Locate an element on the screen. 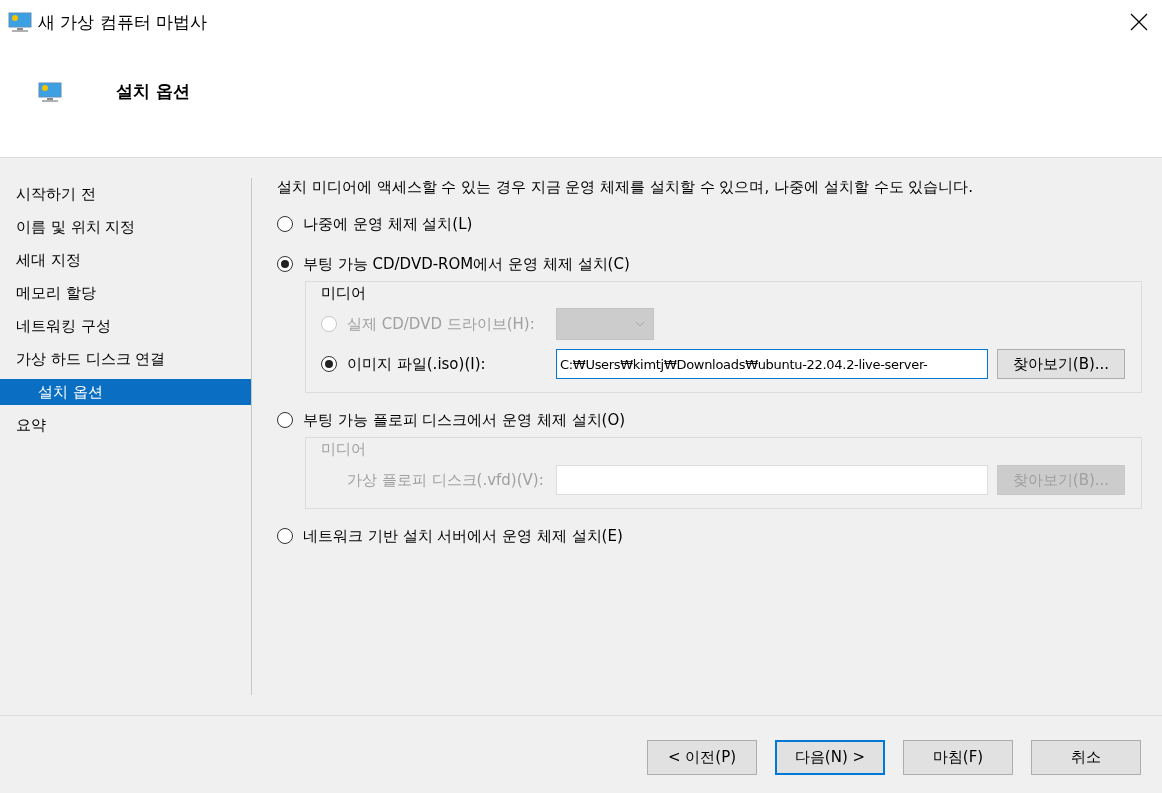  sidebar-item: 네트워킹 구성 is located at coordinates (125, 326).